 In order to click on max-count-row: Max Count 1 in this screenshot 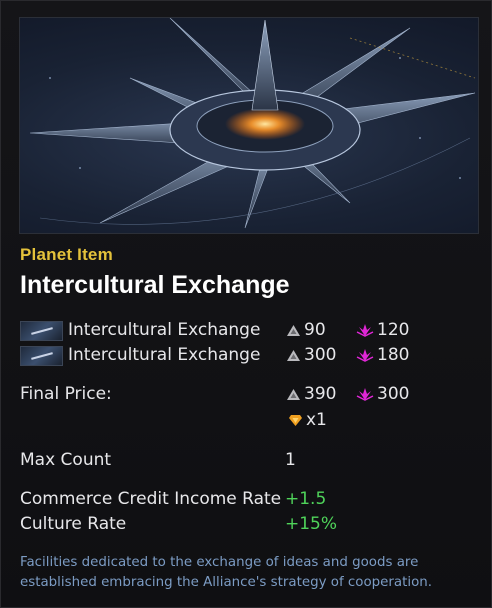, I will do `click(250, 462)`.